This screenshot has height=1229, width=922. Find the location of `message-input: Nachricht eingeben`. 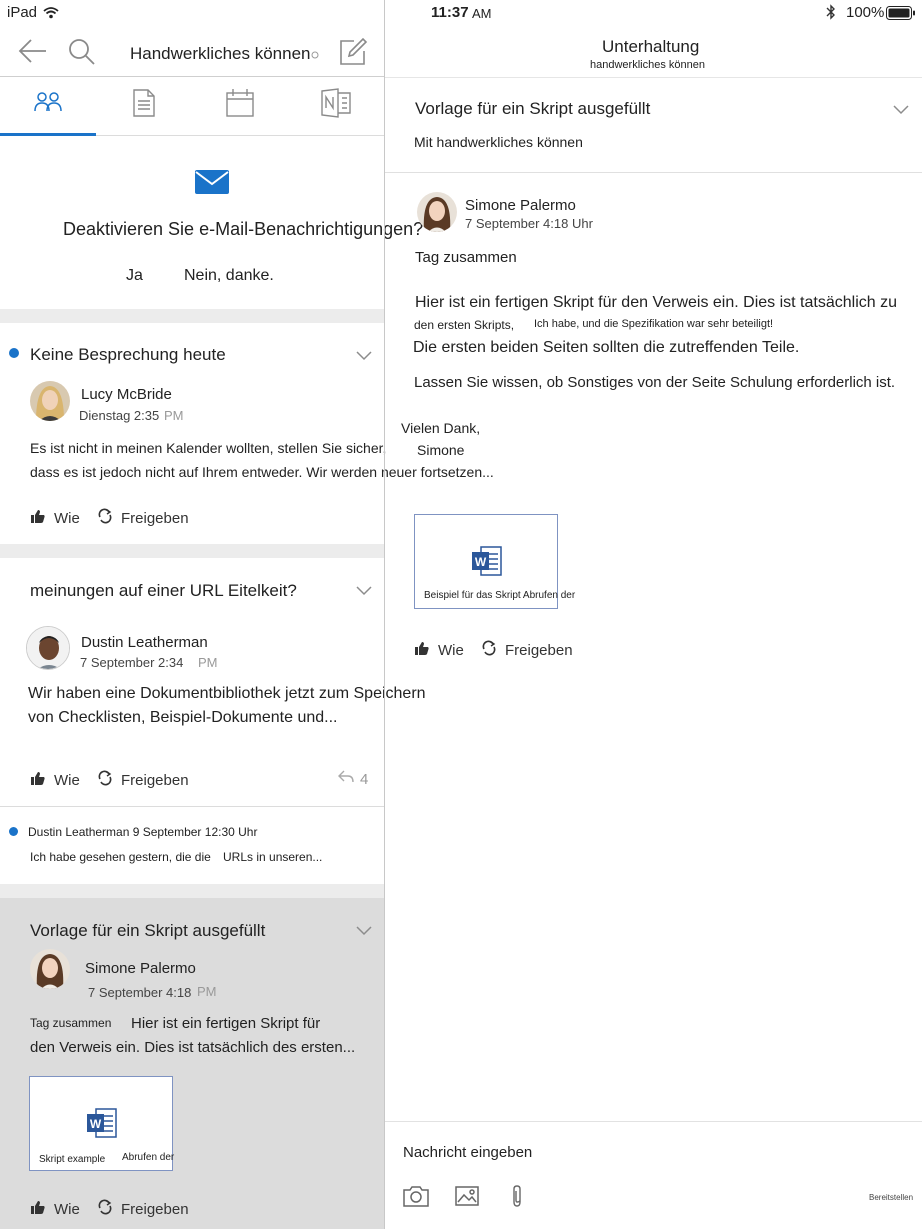

message-input: Nachricht eingeben is located at coordinates (467, 1152).